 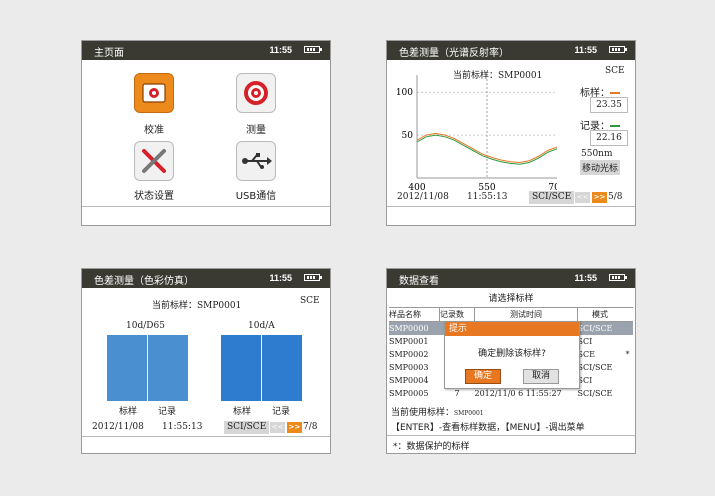 I want to click on usb-button, so click(x=256, y=161).